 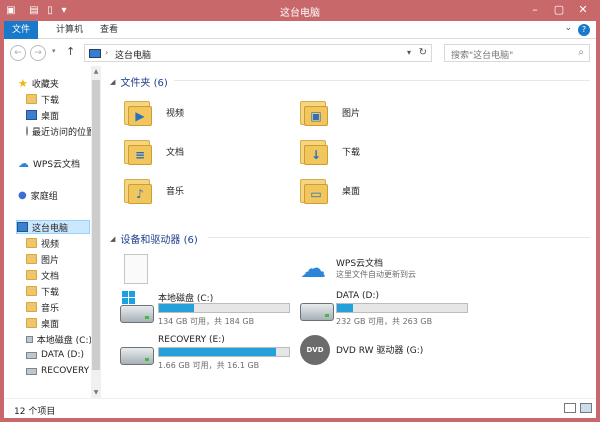 What do you see at coordinates (581, 52) in the screenshot?
I see `search-icon: ⌕` at bounding box center [581, 52].